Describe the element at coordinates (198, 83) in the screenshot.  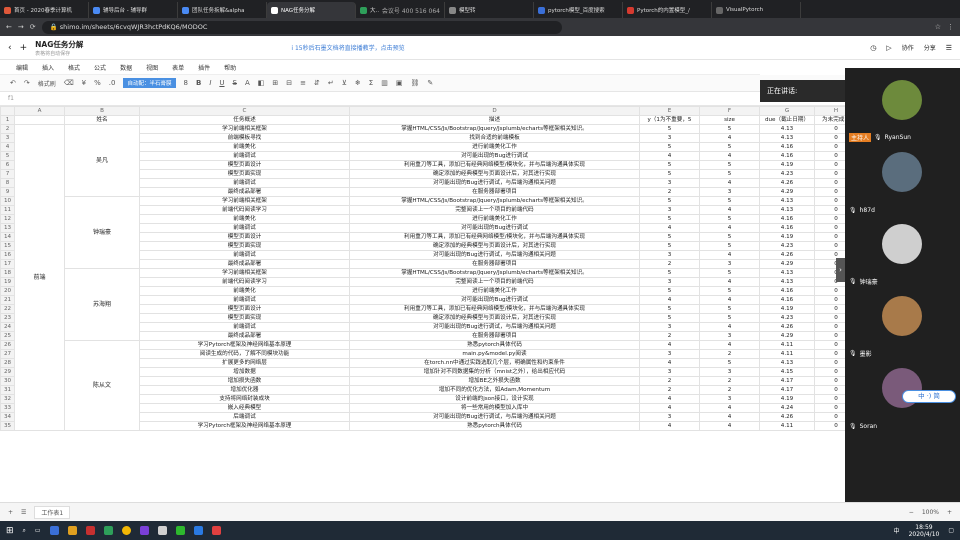
I see `bold-icon: B` at that location.